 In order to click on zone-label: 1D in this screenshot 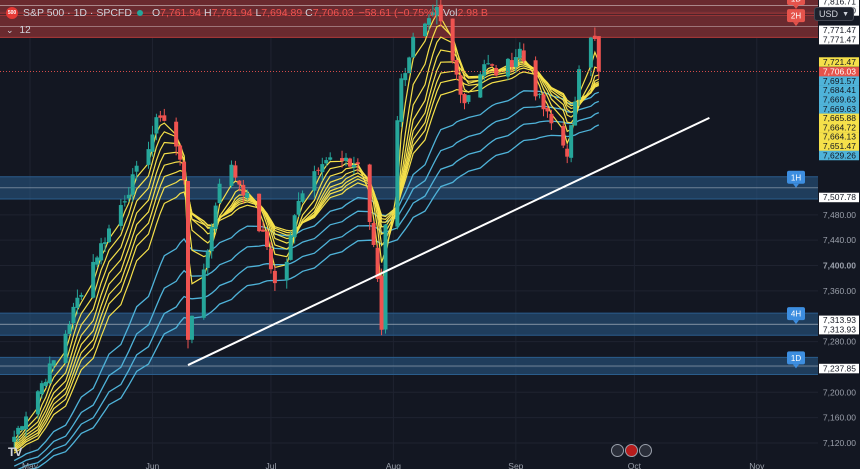, I will do `click(796, 358)`.